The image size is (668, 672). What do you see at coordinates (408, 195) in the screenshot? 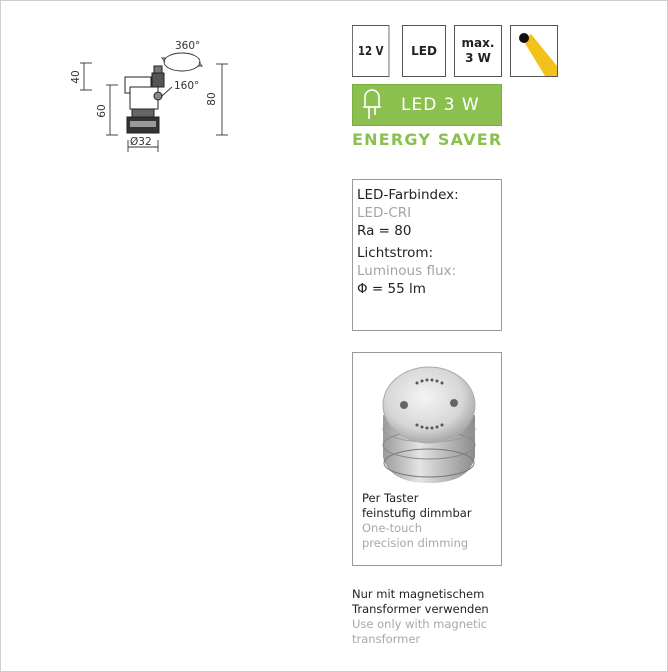
I see `cri-label-de: LED-Farbindex:` at bounding box center [408, 195].